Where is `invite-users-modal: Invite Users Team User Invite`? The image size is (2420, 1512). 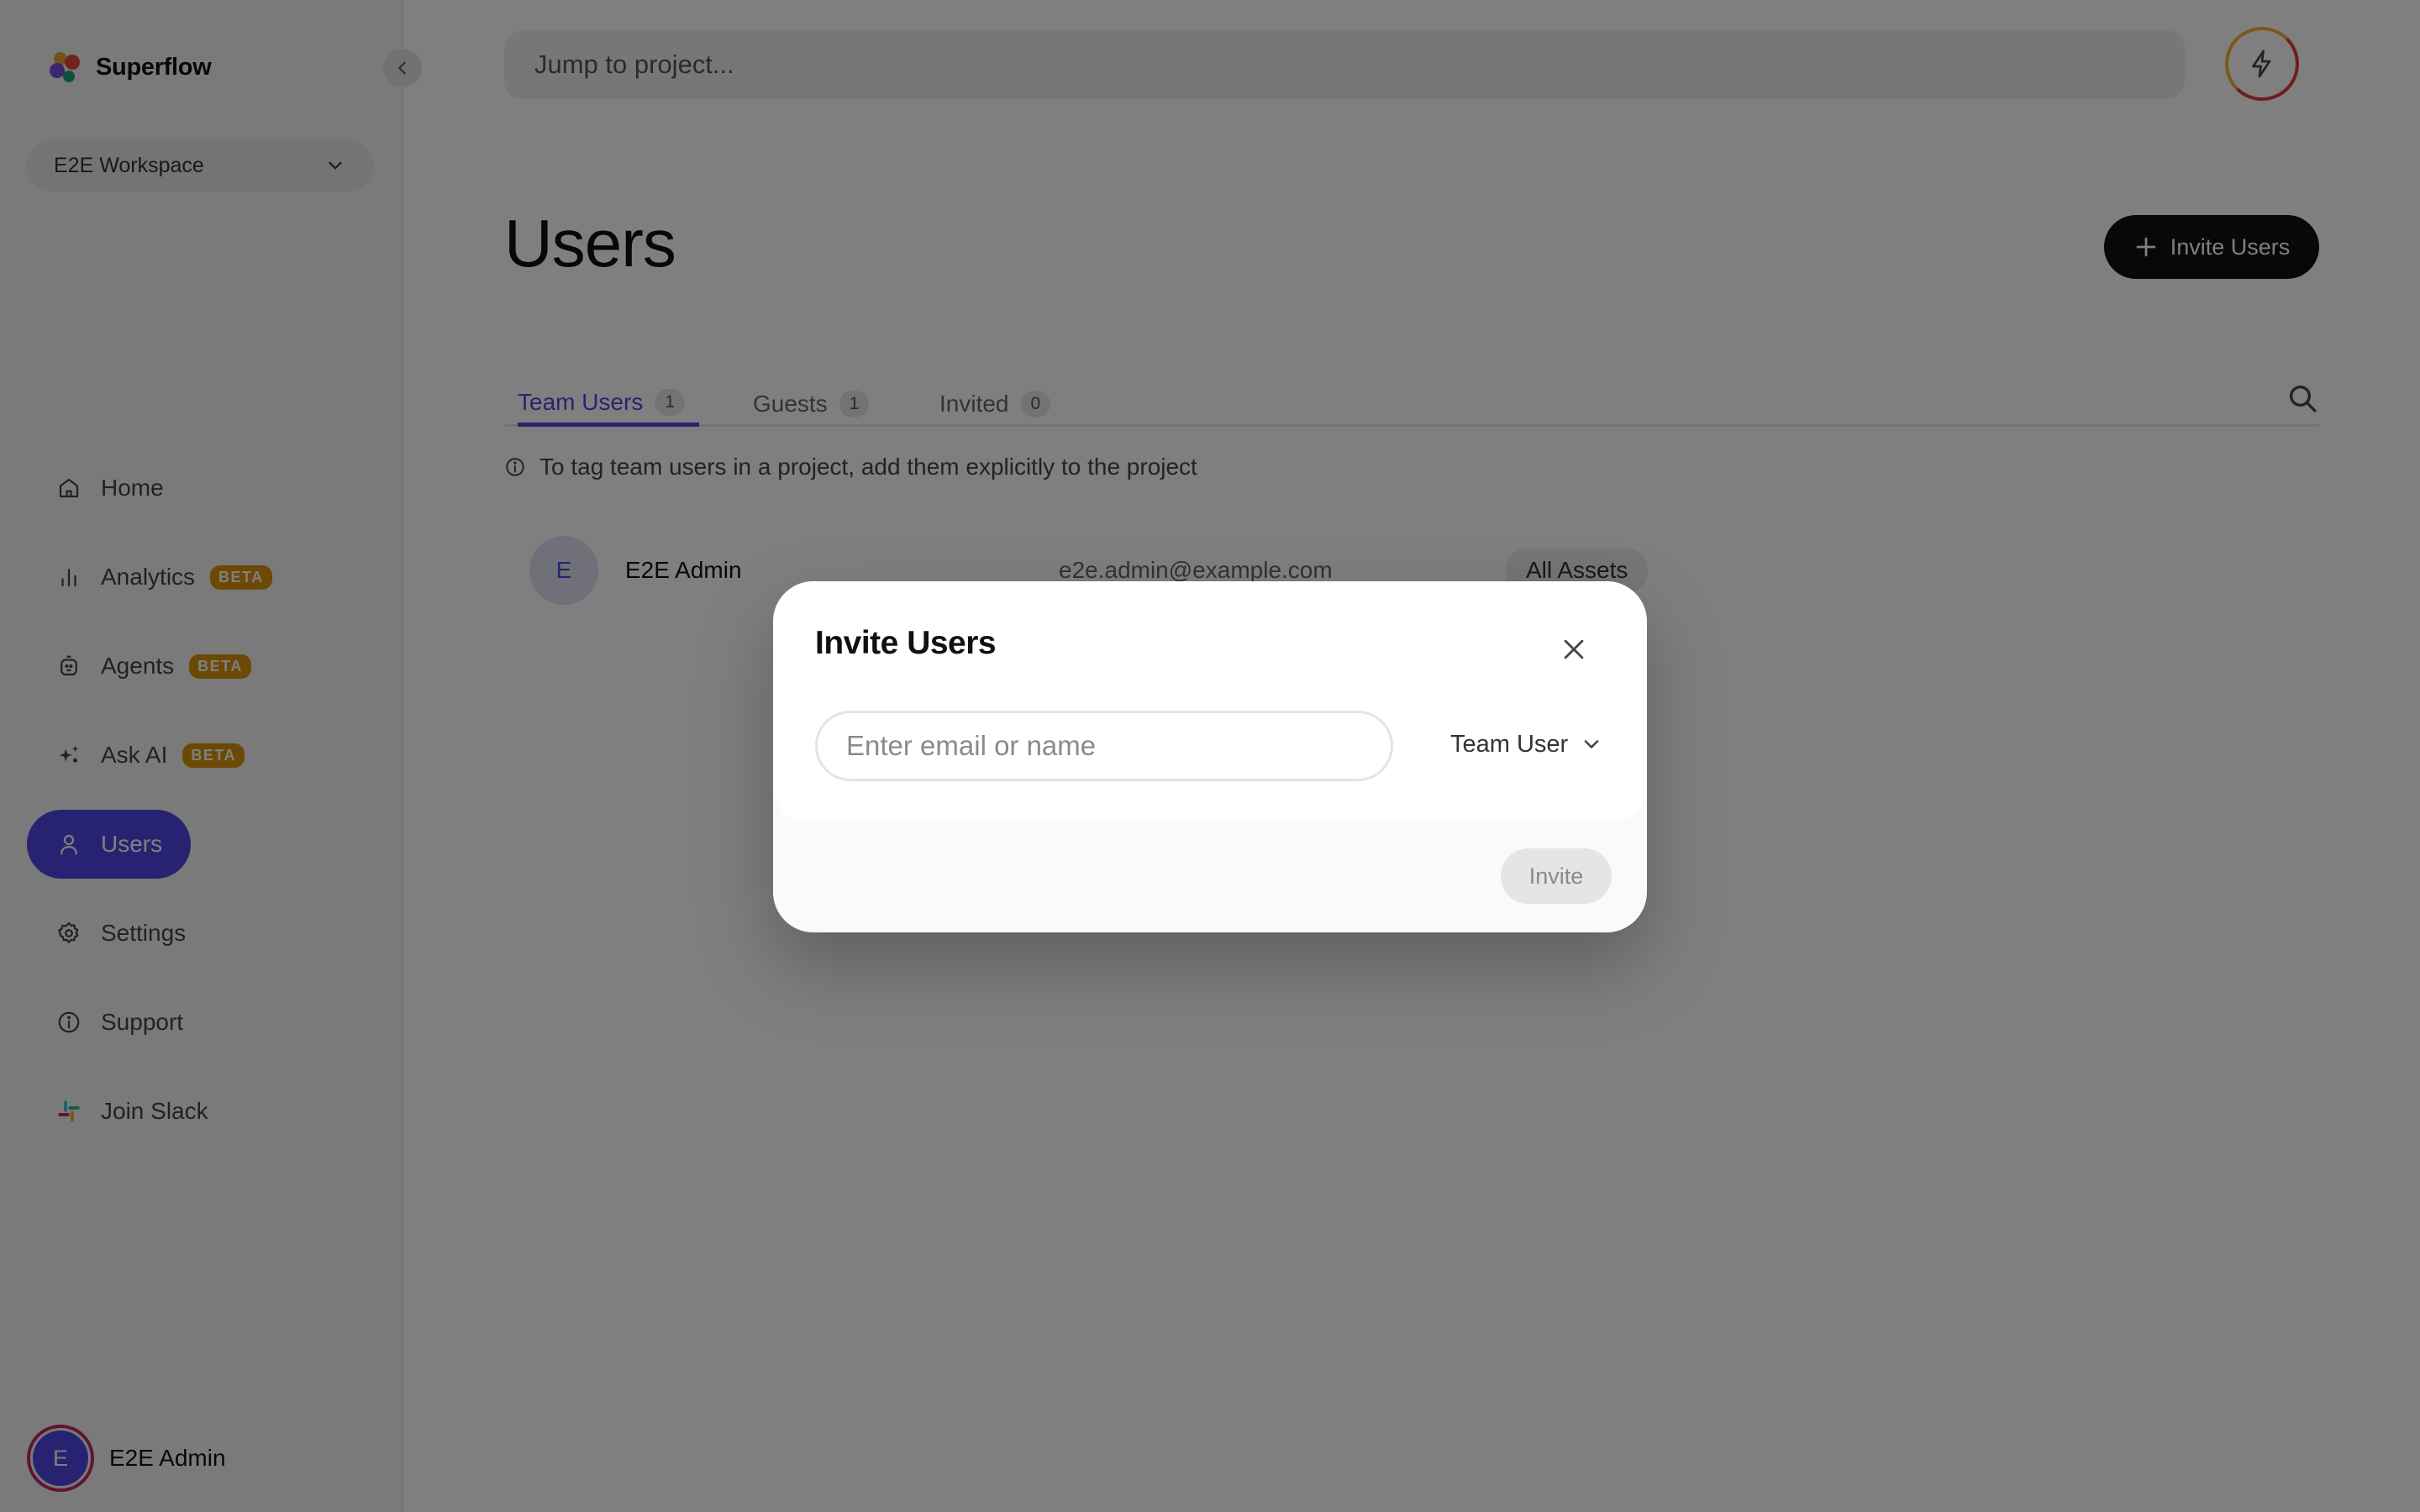 invite-users-modal: Invite Users Team User Invite is located at coordinates (1210, 756).